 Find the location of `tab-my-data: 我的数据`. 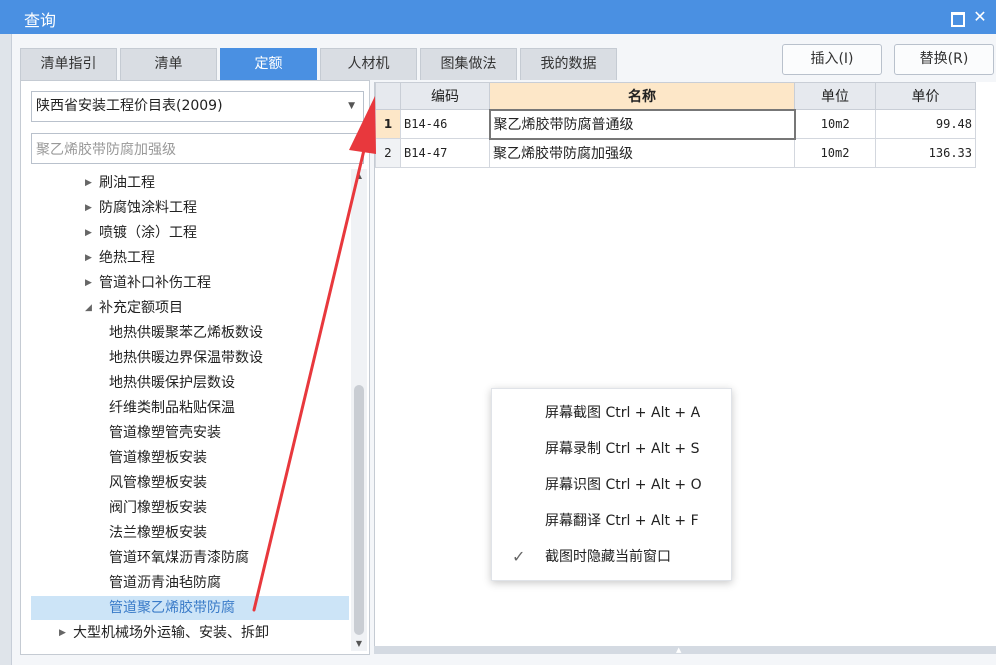

tab-my-data: 我的数据 is located at coordinates (568, 64).